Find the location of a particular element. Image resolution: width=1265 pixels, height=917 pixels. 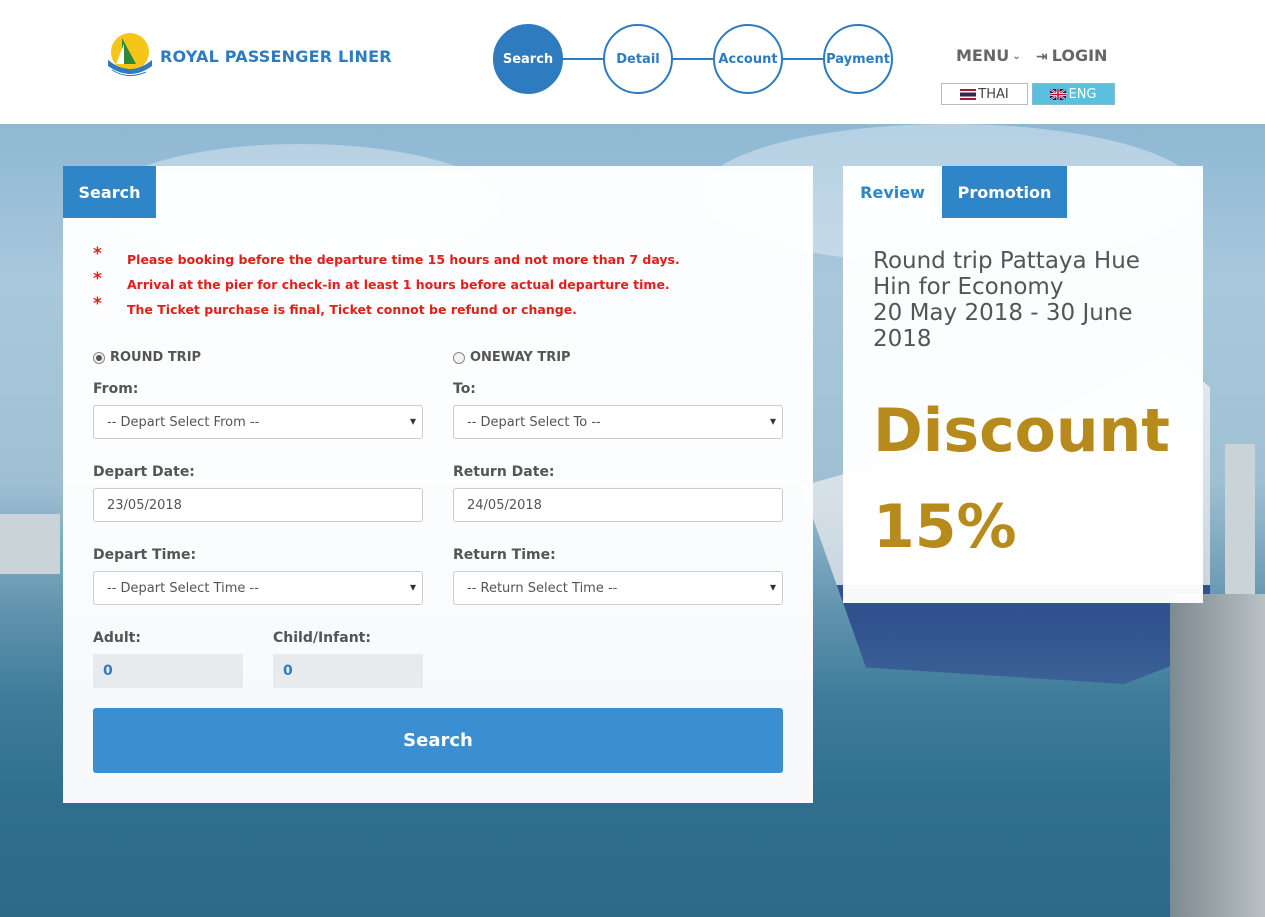

login-icon: ⇥ is located at coordinates (1042, 57).